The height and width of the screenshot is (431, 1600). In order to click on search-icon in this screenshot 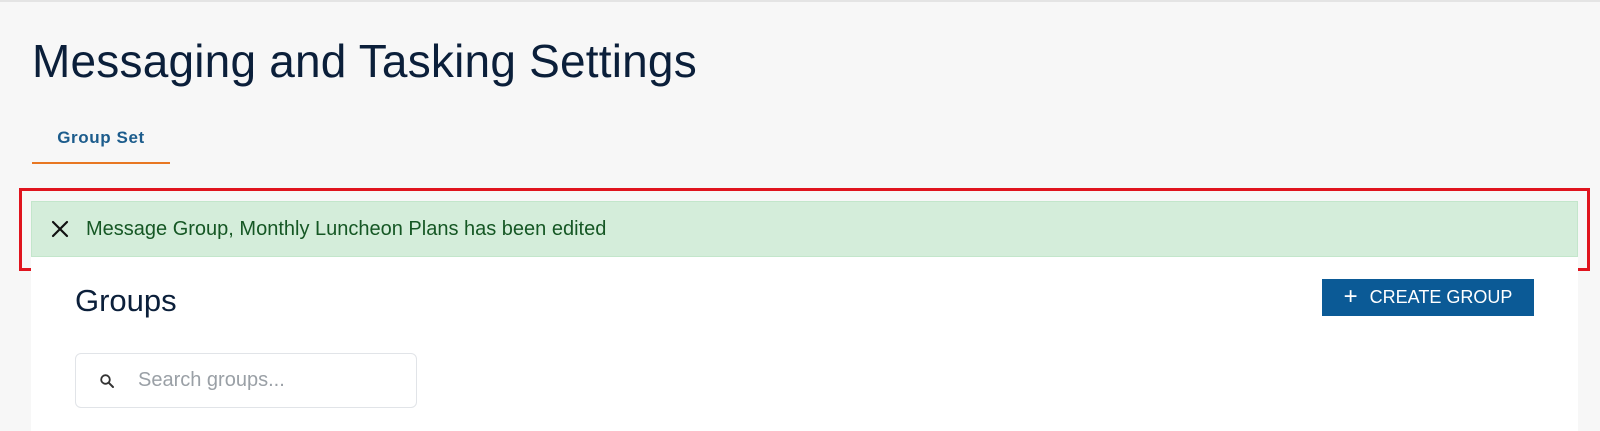, I will do `click(107, 381)`.